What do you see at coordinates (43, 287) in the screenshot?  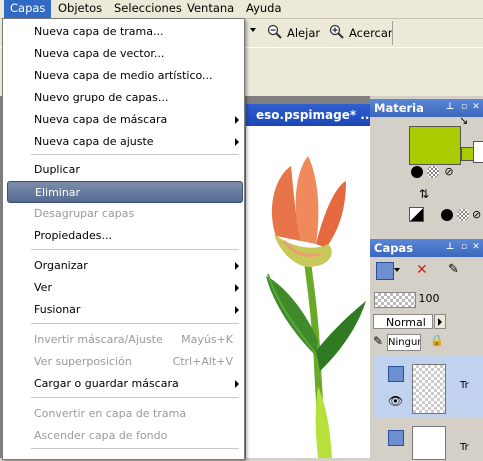 I see `menu-item-label: Ver` at bounding box center [43, 287].